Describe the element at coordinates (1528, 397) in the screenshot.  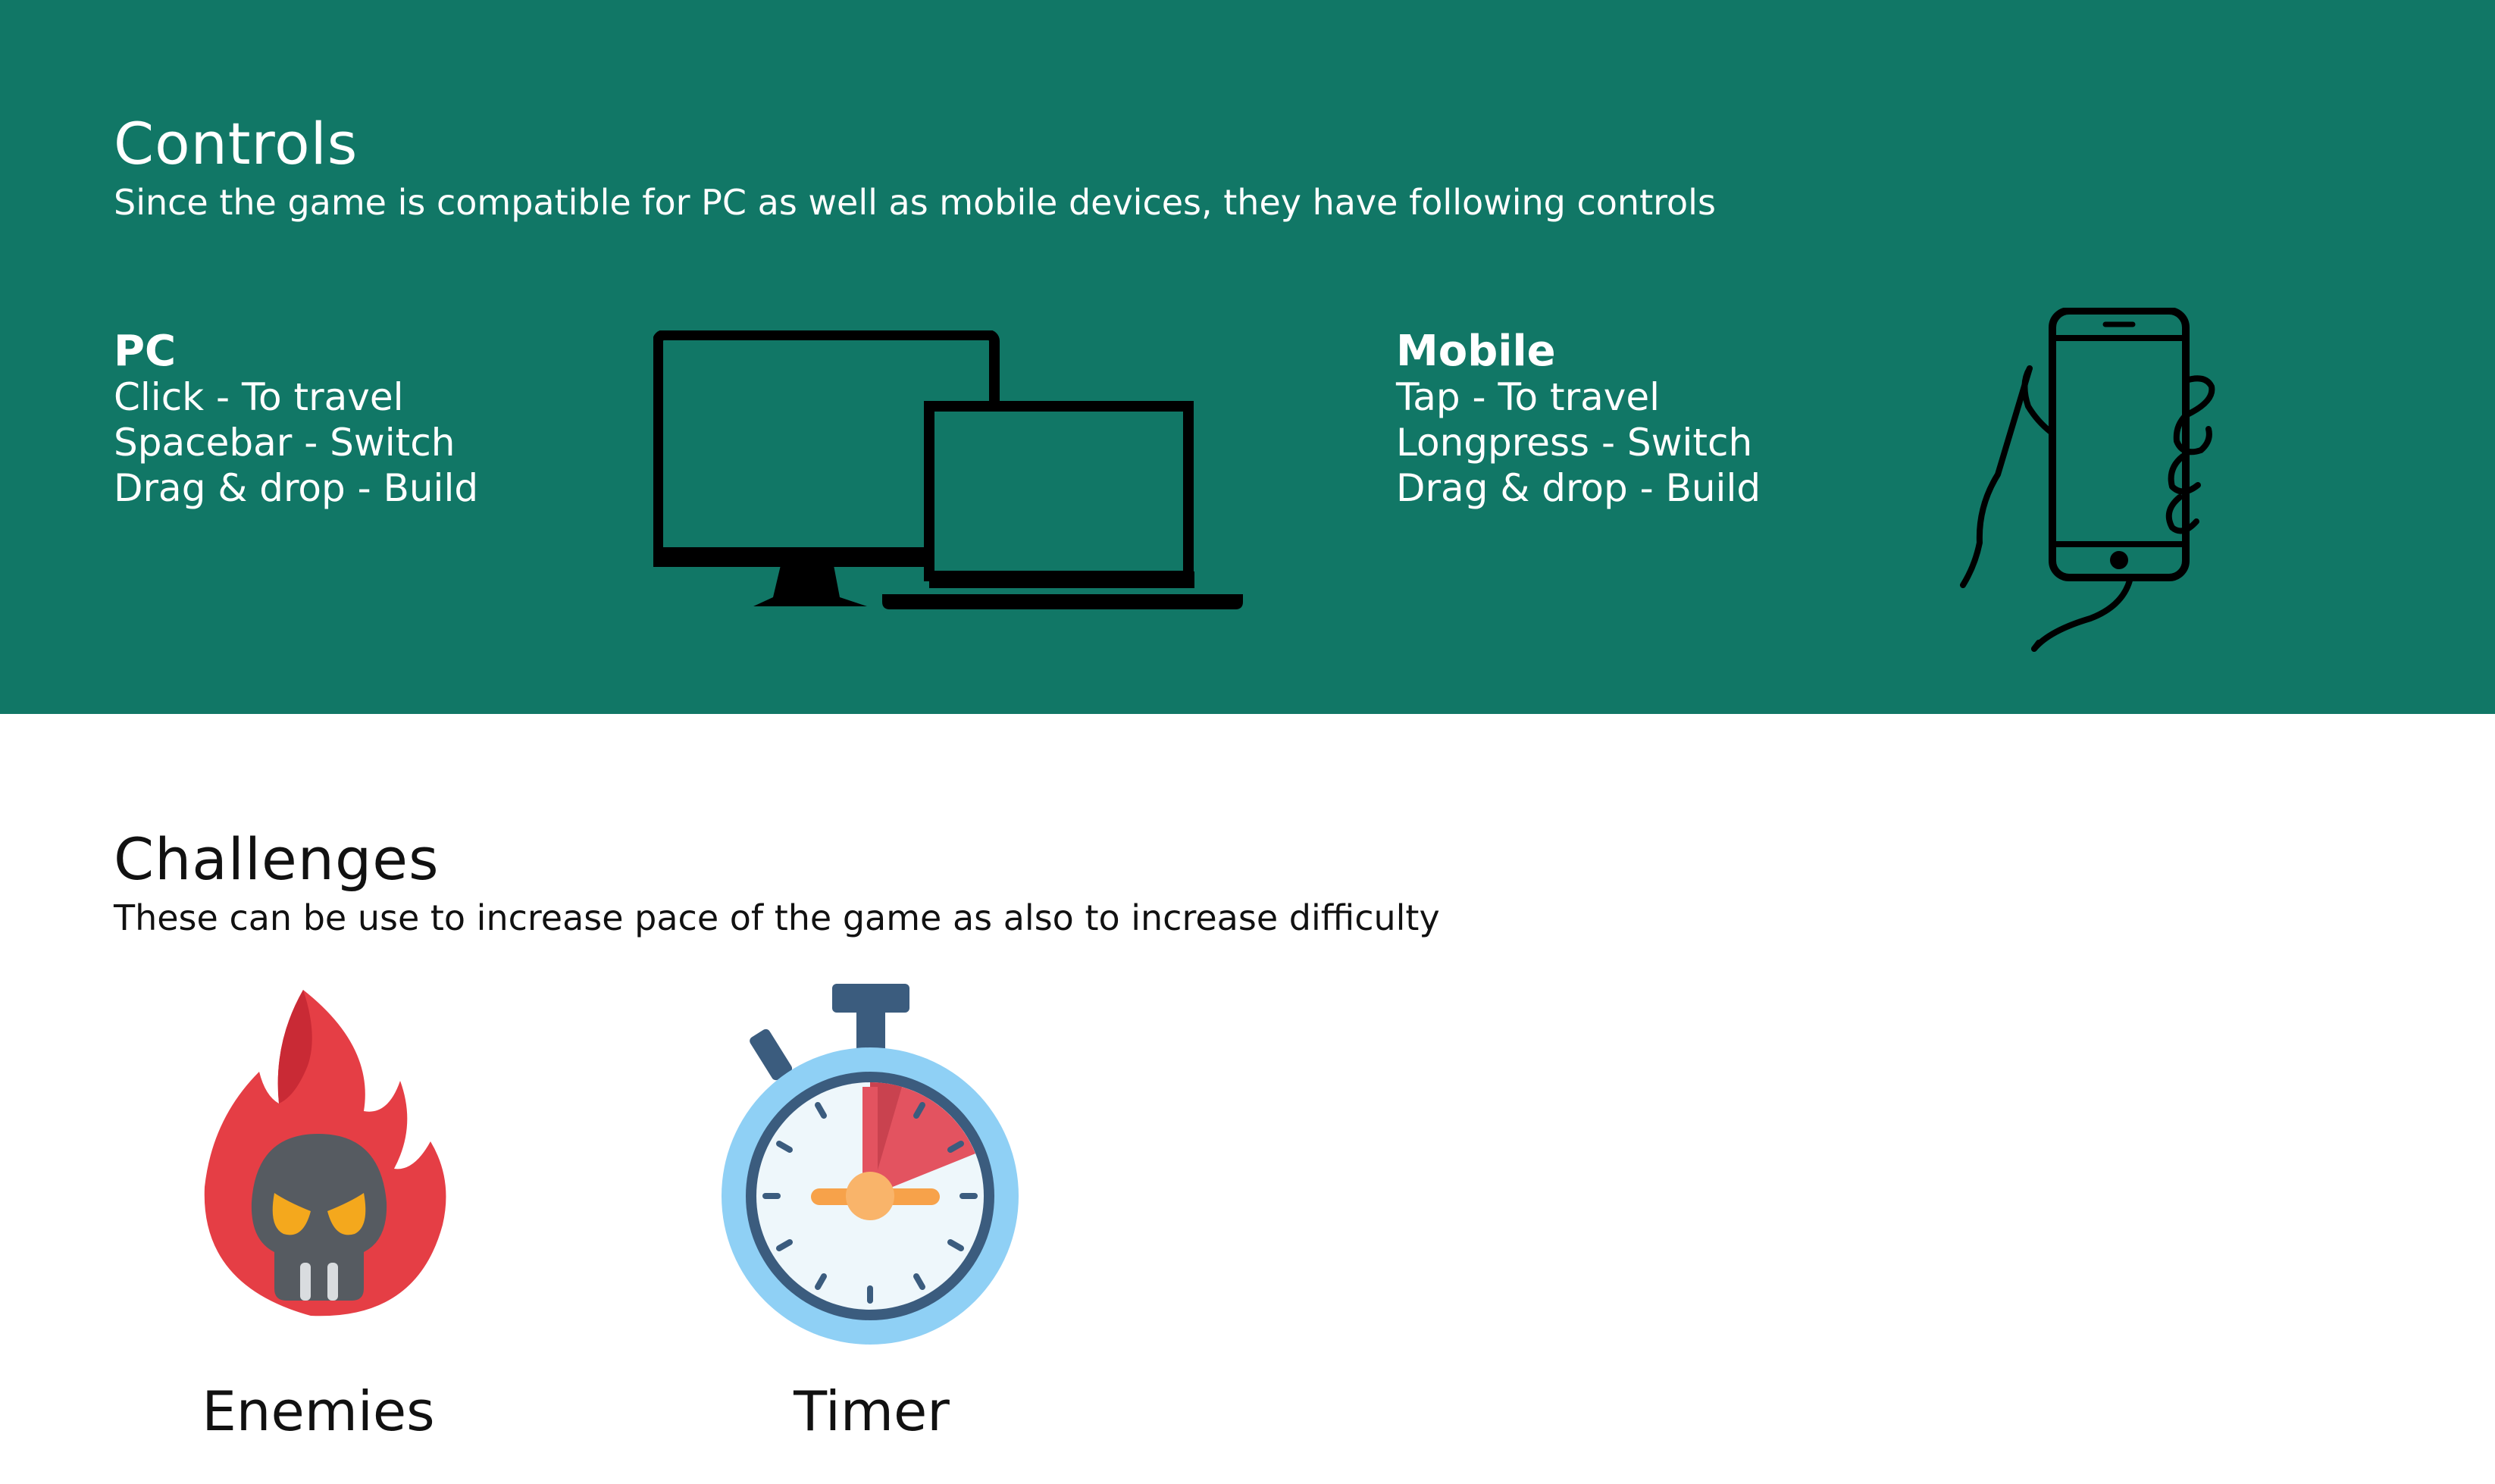
I see `list-item: Tap - To travel` at that location.